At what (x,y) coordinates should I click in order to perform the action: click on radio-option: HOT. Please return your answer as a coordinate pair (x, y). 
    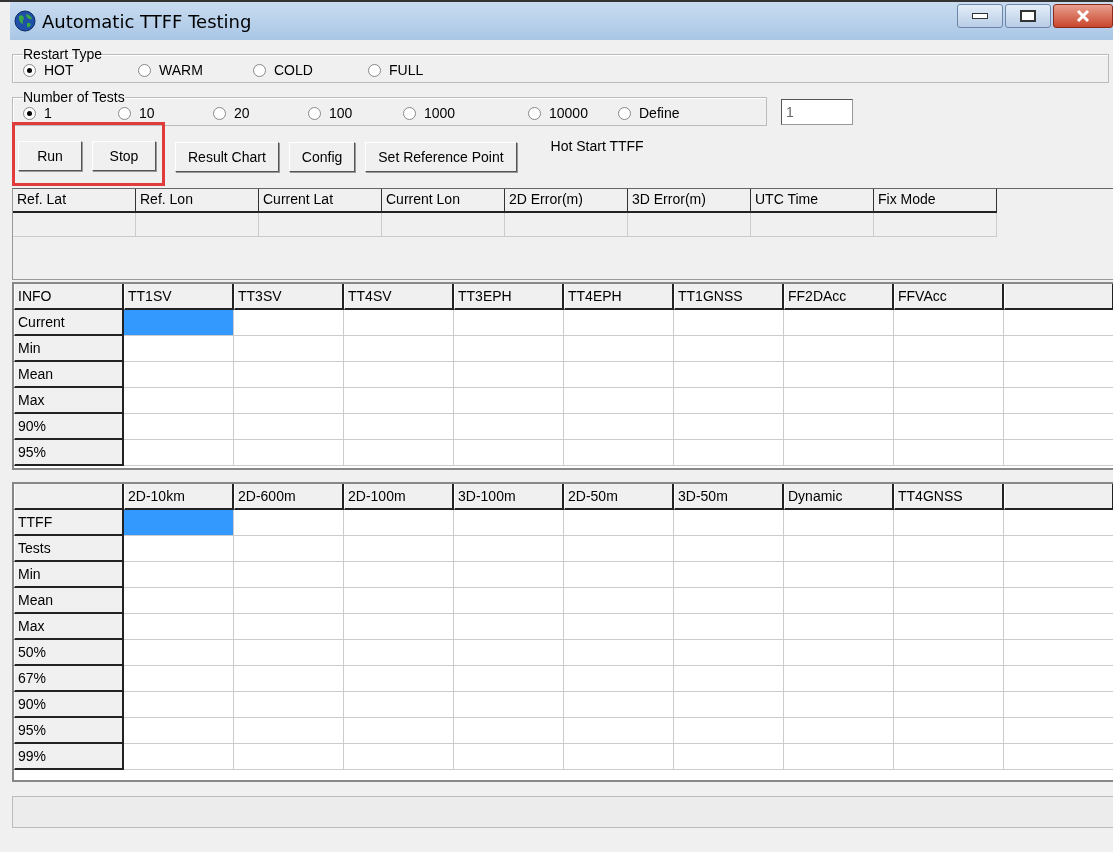
    Looking at the image, I should click on (80, 70).